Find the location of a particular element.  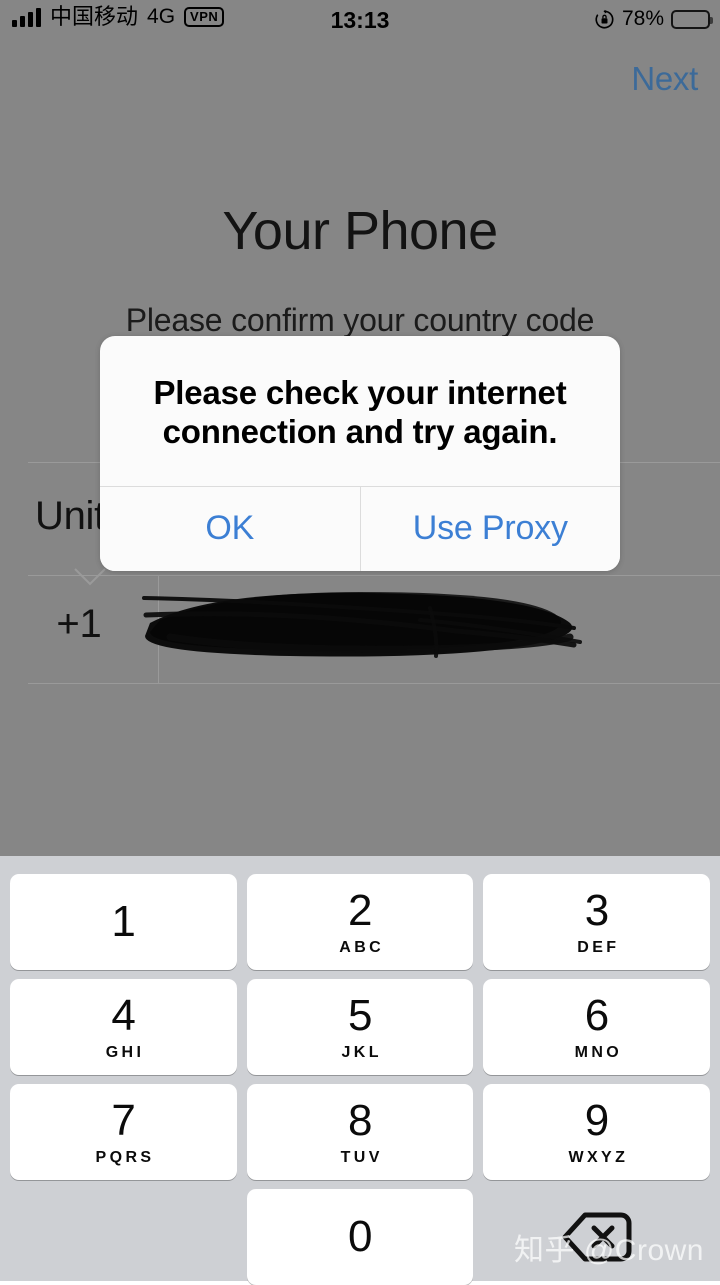

key-digit: 4 is located at coordinates (123, 1015).